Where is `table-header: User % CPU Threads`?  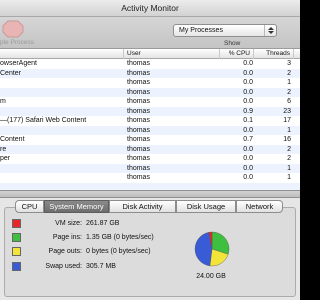 table-header: User % CPU Threads is located at coordinates (150, 54).